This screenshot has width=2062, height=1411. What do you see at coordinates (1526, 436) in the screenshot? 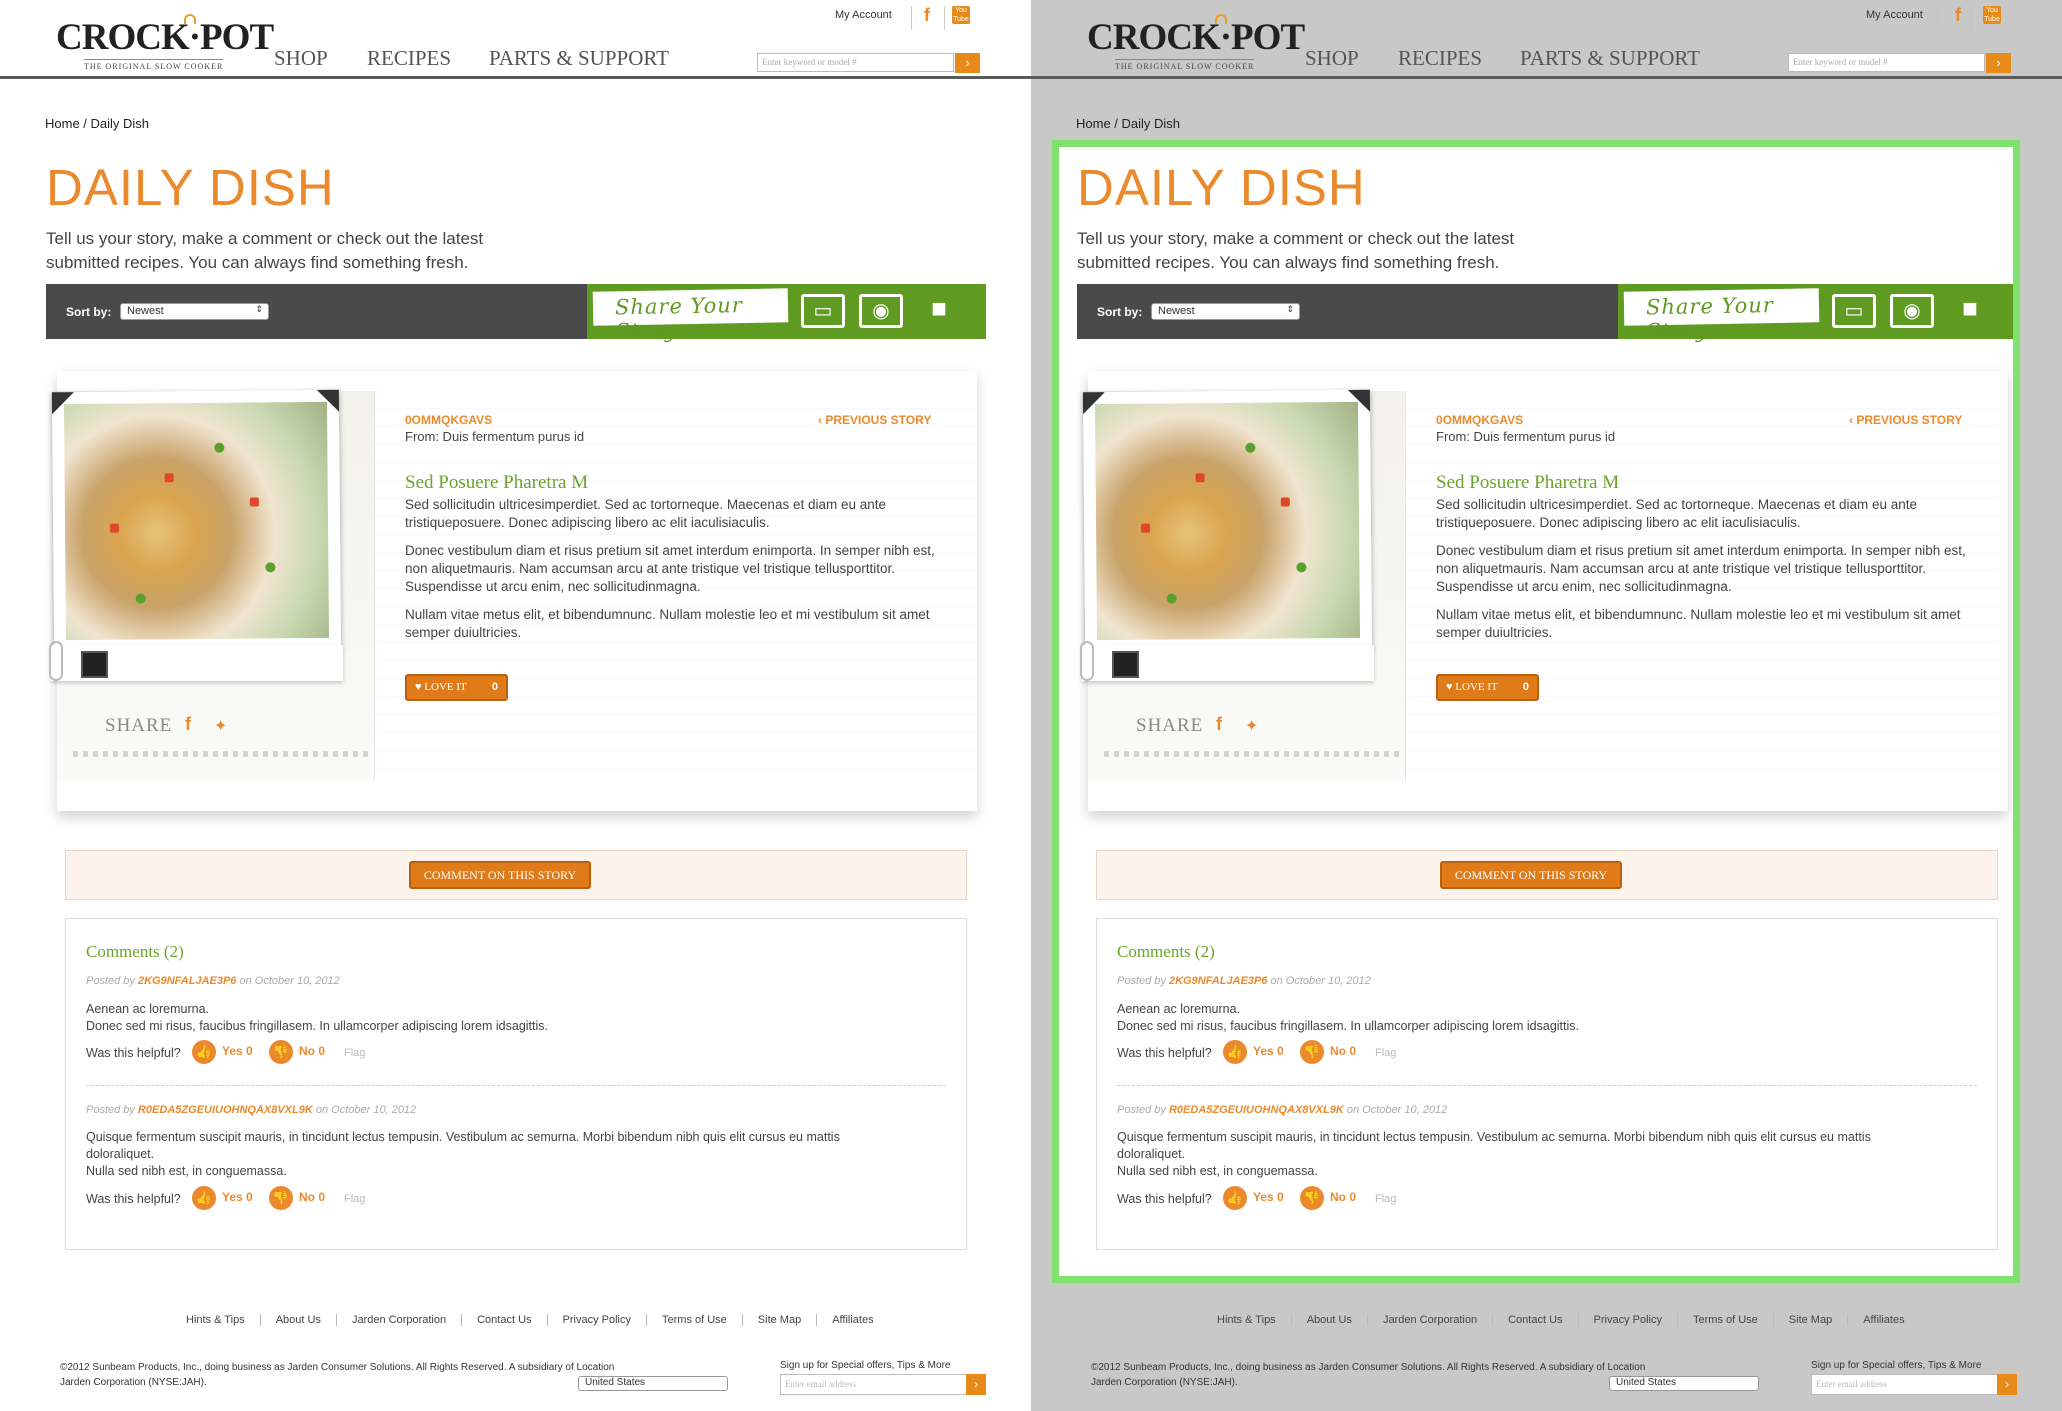
I see `story-from: From: Duis fermentum purus id` at bounding box center [1526, 436].